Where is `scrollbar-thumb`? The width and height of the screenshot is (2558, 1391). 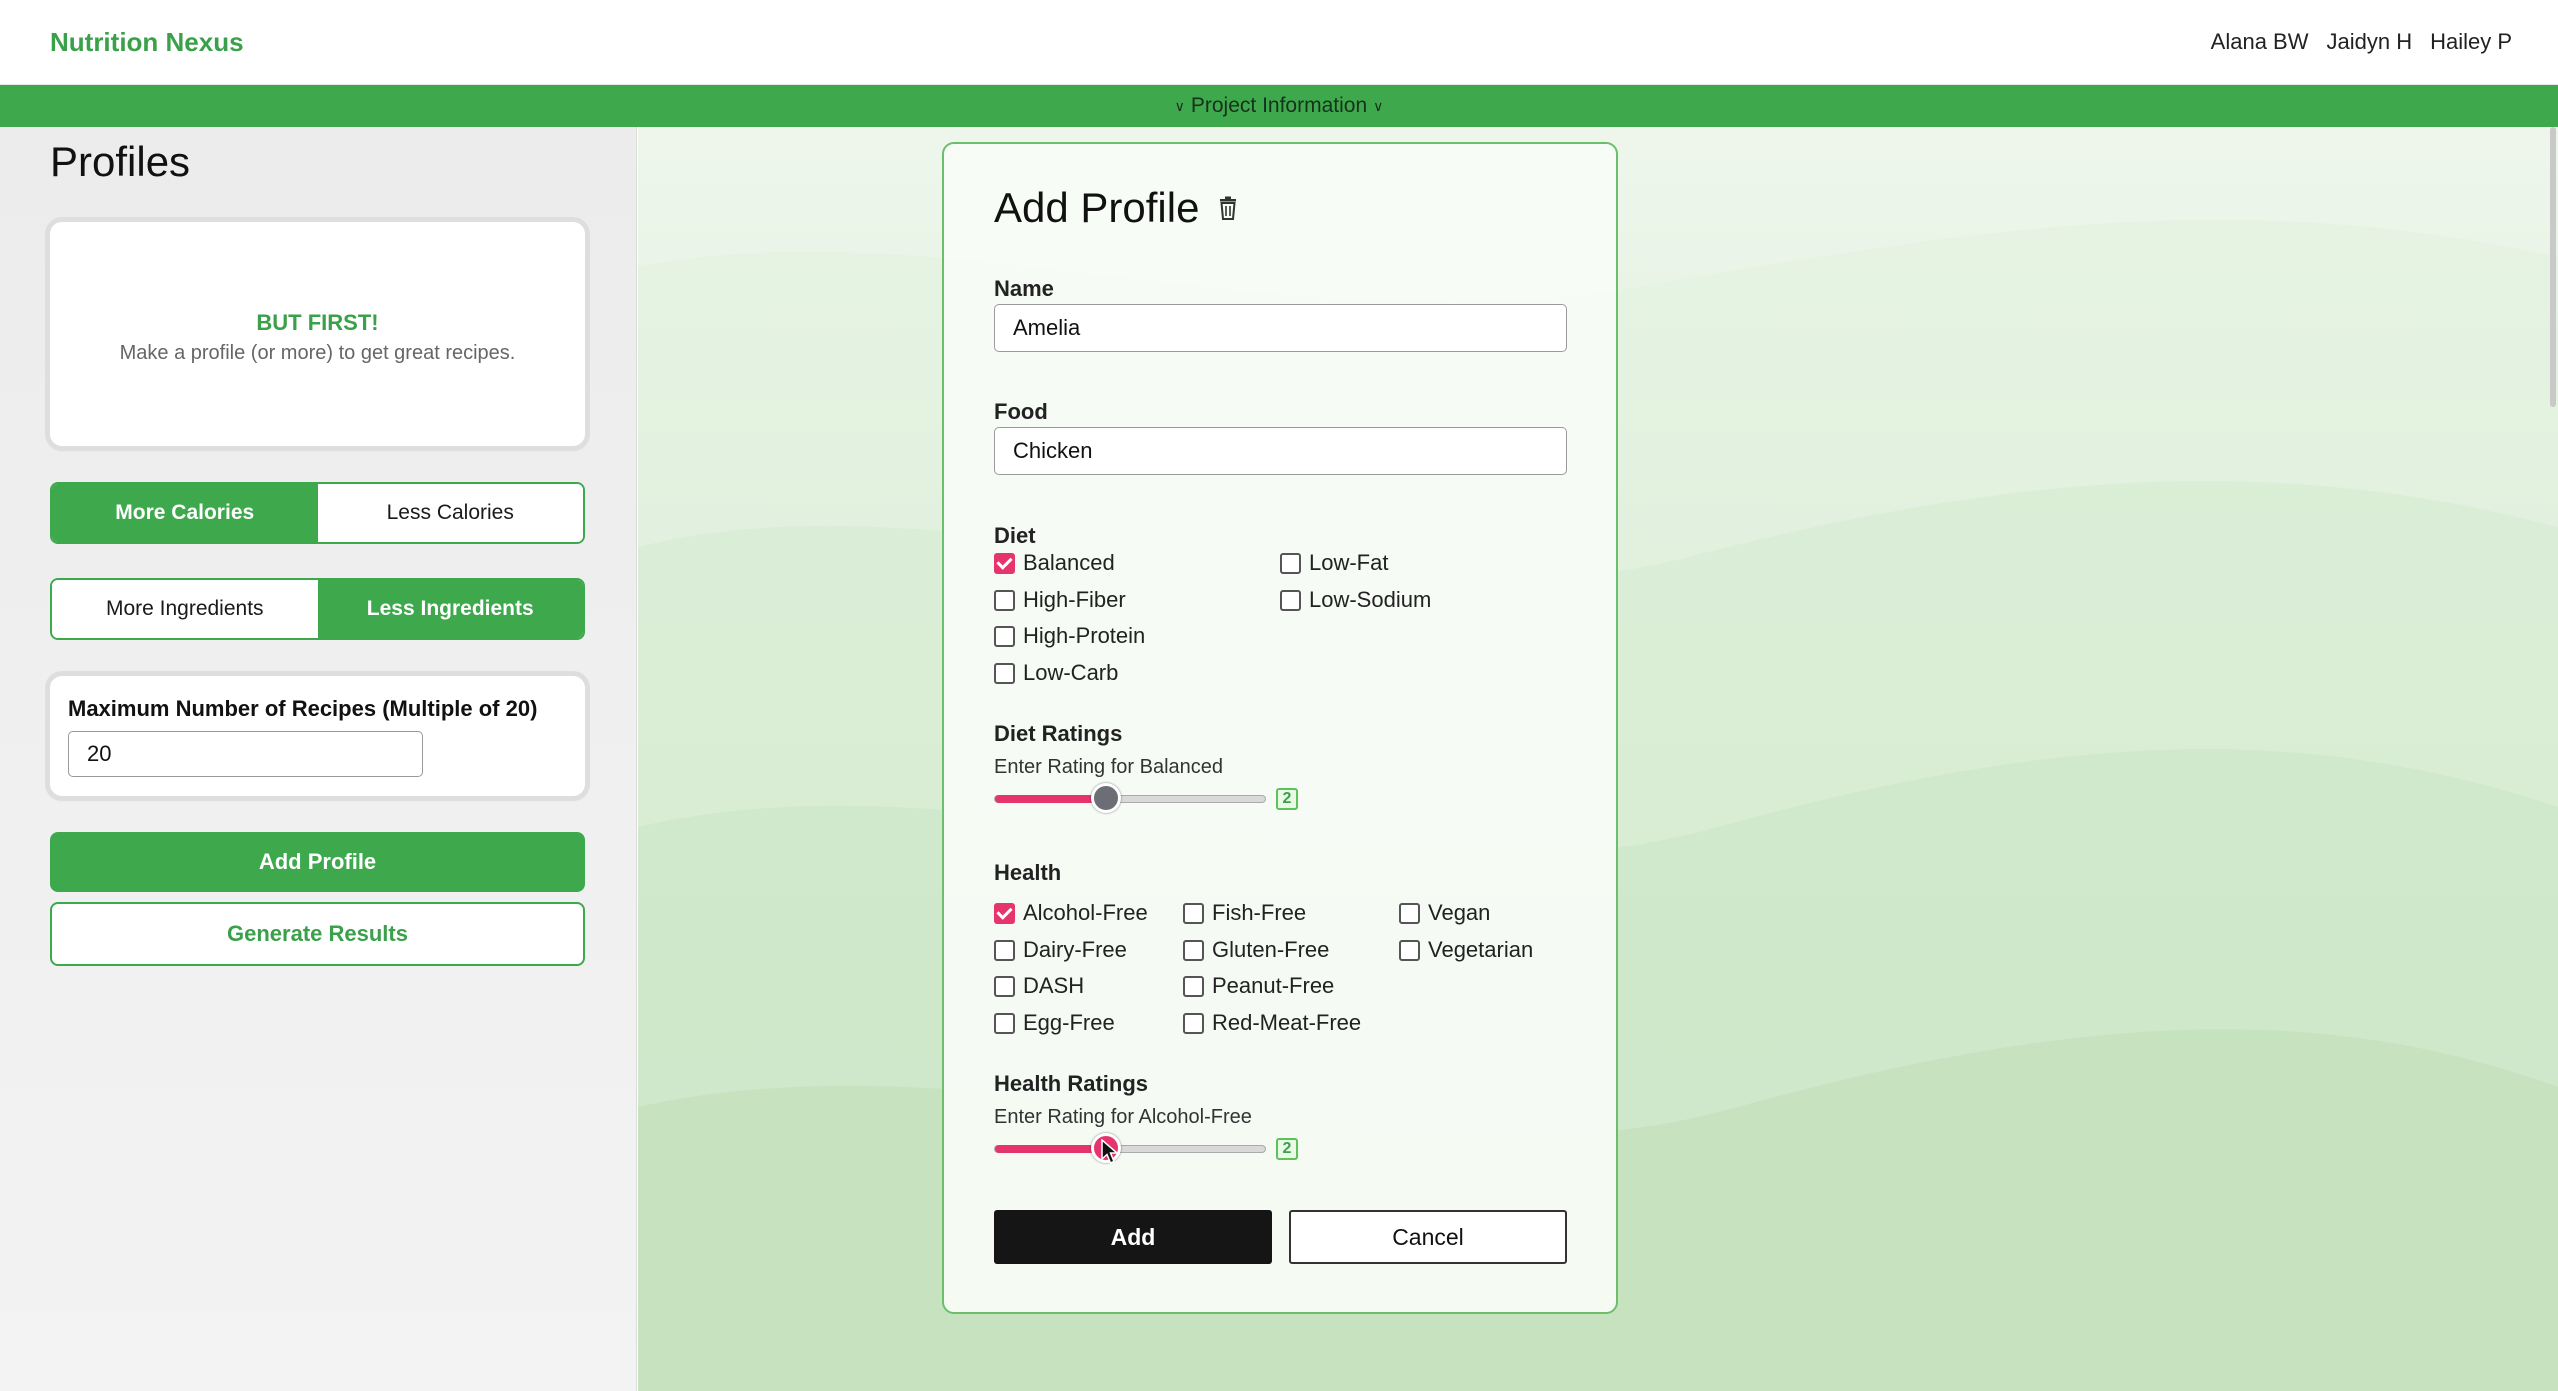 scrollbar-thumb is located at coordinates (2553, 267).